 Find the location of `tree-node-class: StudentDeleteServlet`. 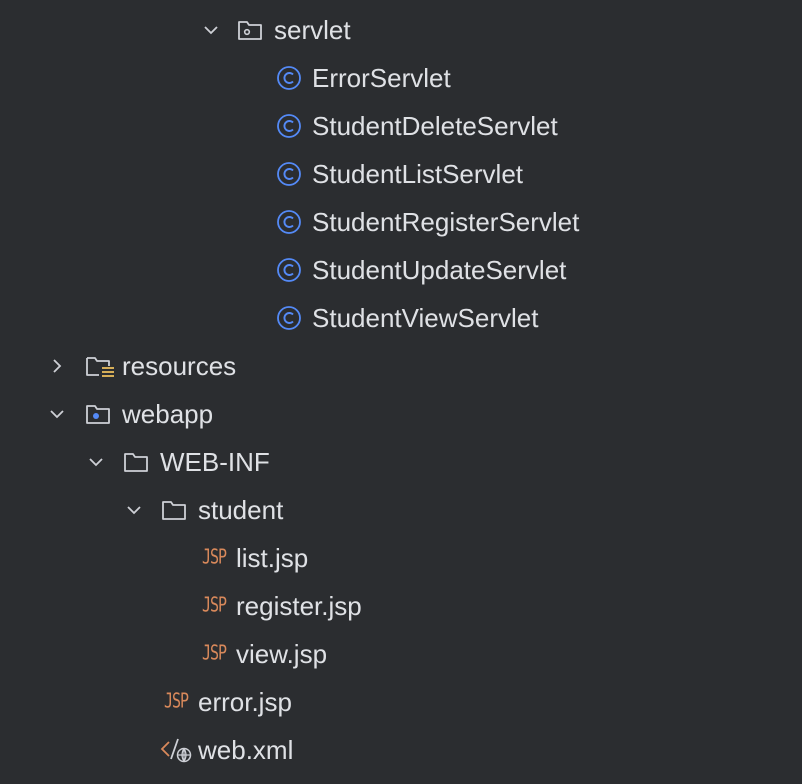

tree-node-class: StudentDeleteServlet is located at coordinates (401, 126).